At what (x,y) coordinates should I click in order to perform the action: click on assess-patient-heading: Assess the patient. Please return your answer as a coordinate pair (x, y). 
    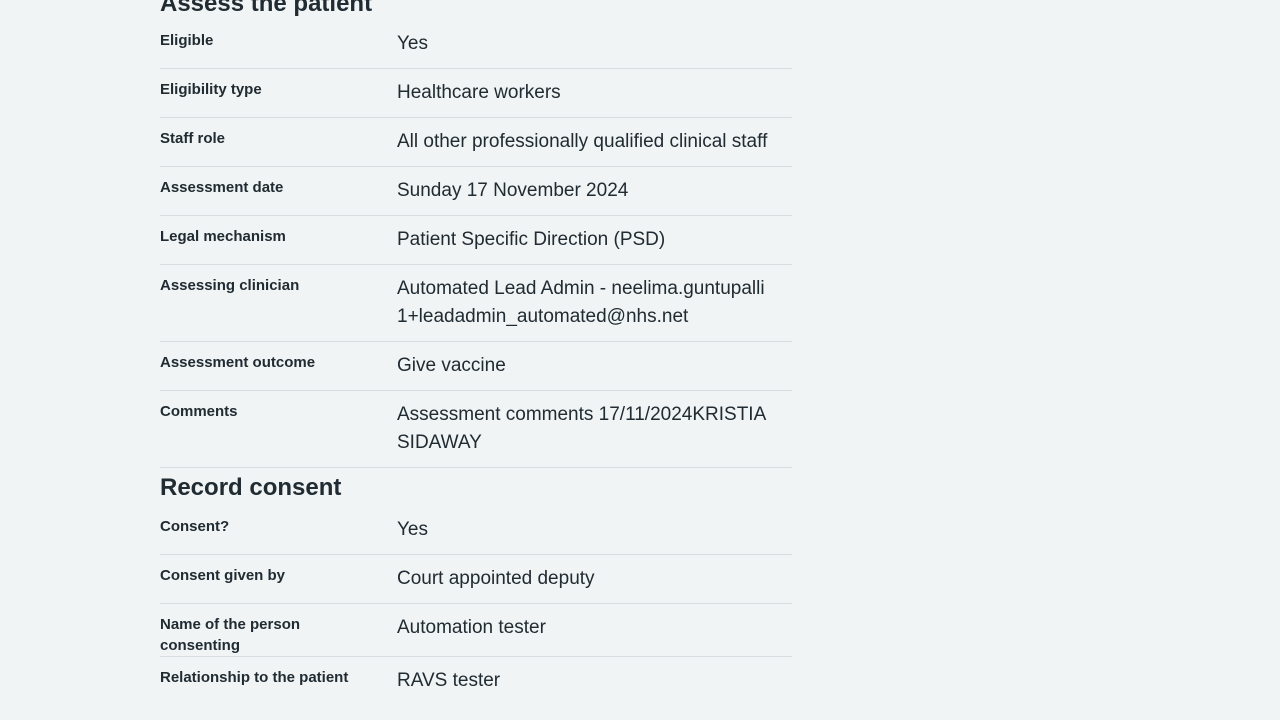
    Looking at the image, I should click on (266, 8).